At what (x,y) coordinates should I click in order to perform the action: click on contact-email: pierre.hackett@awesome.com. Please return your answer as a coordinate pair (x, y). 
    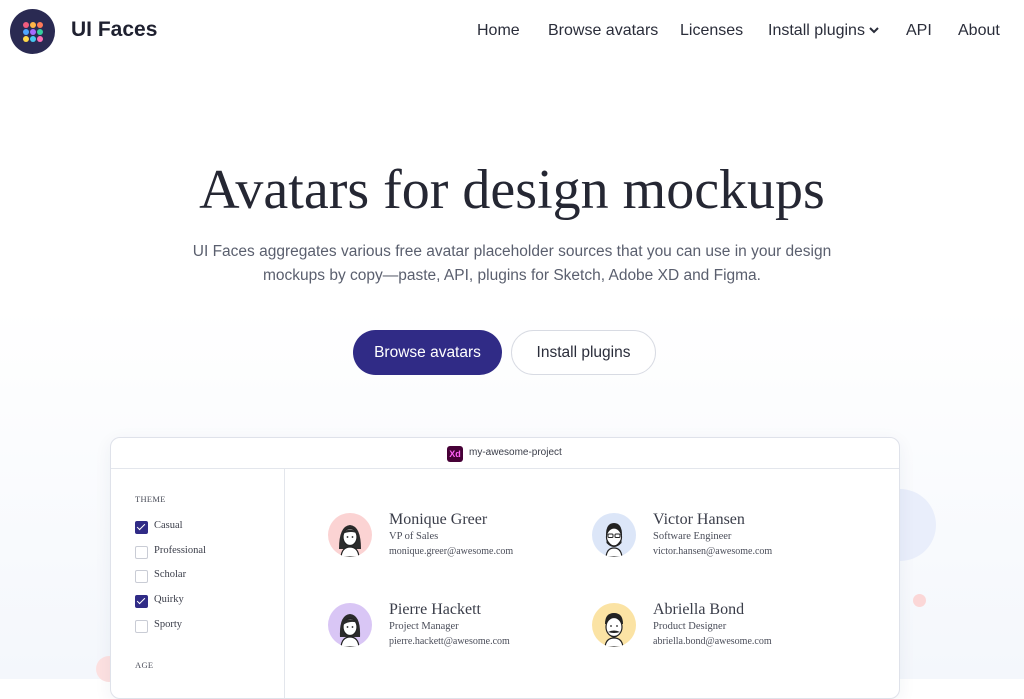
    Looking at the image, I should click on (449, 641).